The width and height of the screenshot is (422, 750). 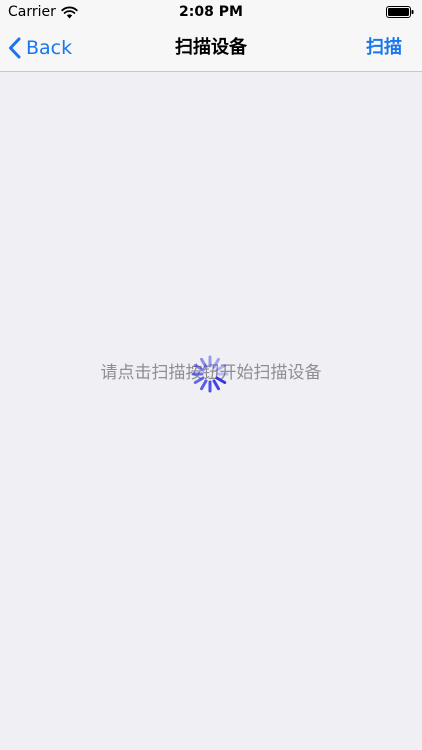 What do you see at coordinates (210, 374) in the screenshot?
I see `activity-spinner-icon` at bounding box center [210, 374].